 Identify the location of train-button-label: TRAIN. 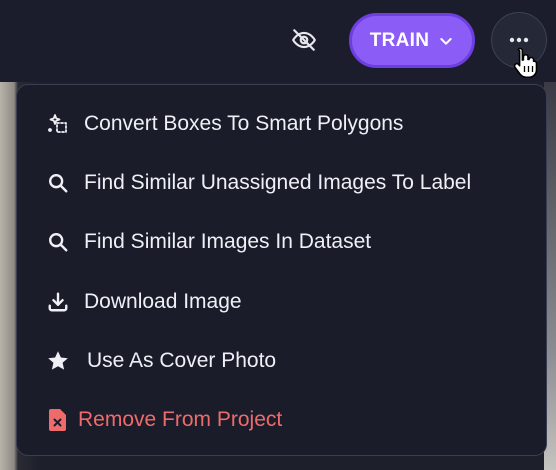
(399, 40).